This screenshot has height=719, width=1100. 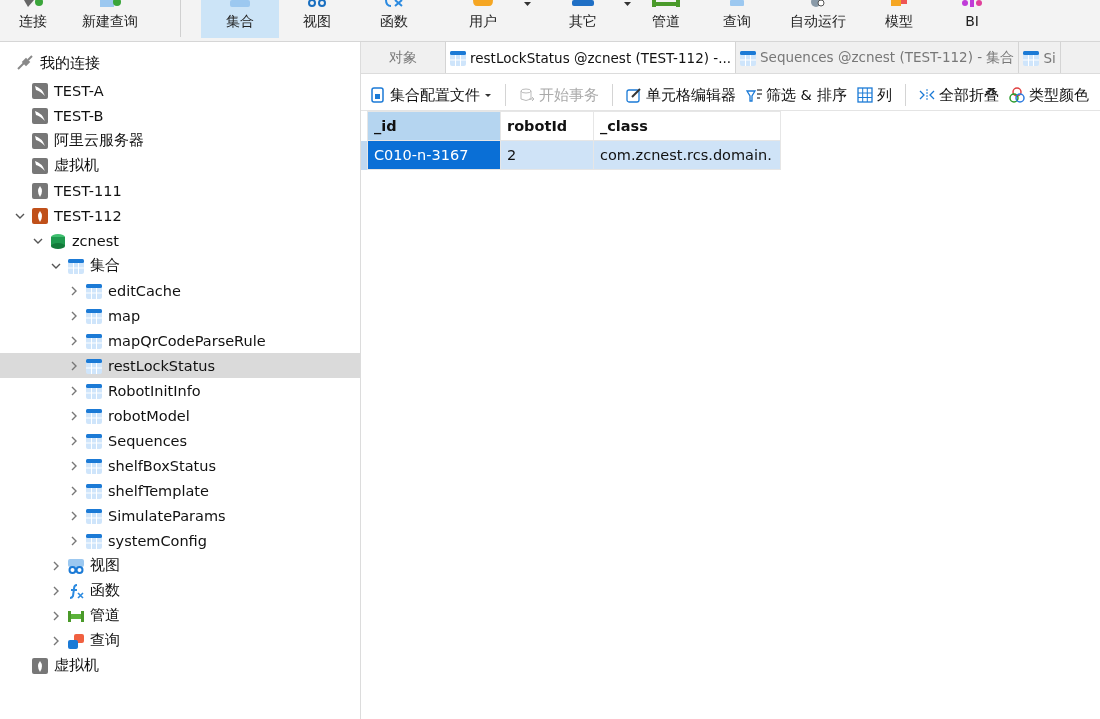 I want to click on toolbar-button: 查询, so click(x=737, y=19).